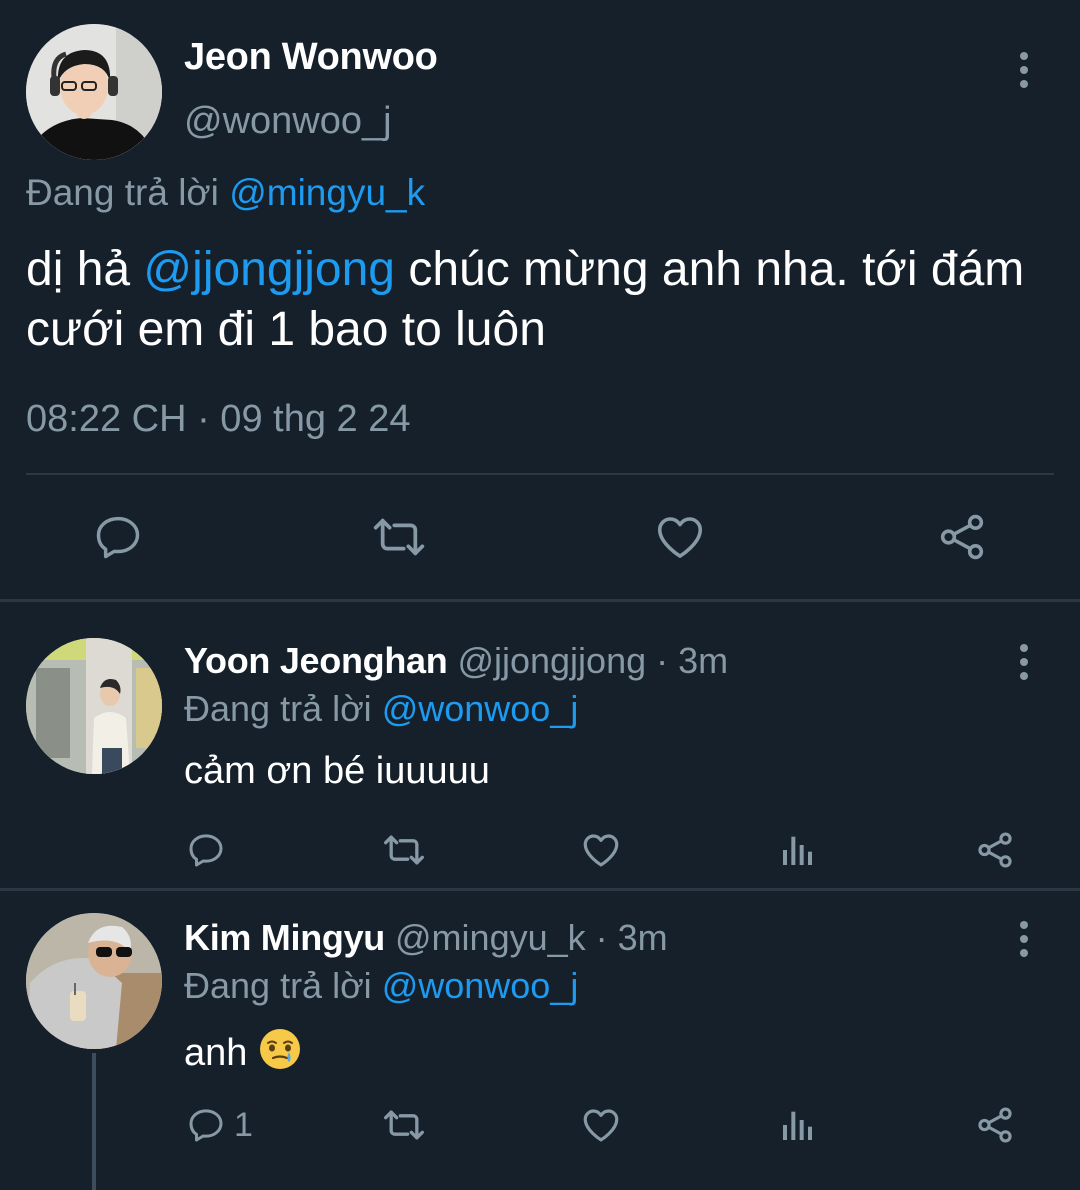  What do you see at coordinates (551, 660) in the screenshot?
I see `reply-author-handle: @jjongjjong` at bounding box center [551, 660].